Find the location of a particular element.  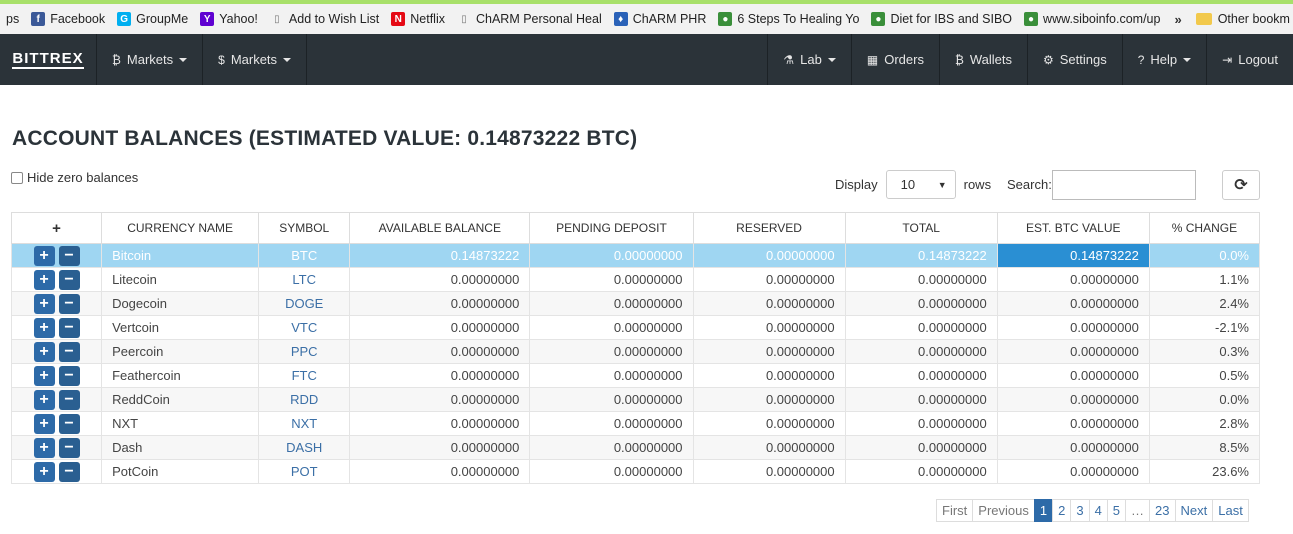

bookmark-item: ● www.siboinfo.com/up is located at coordinates (1092, 19).